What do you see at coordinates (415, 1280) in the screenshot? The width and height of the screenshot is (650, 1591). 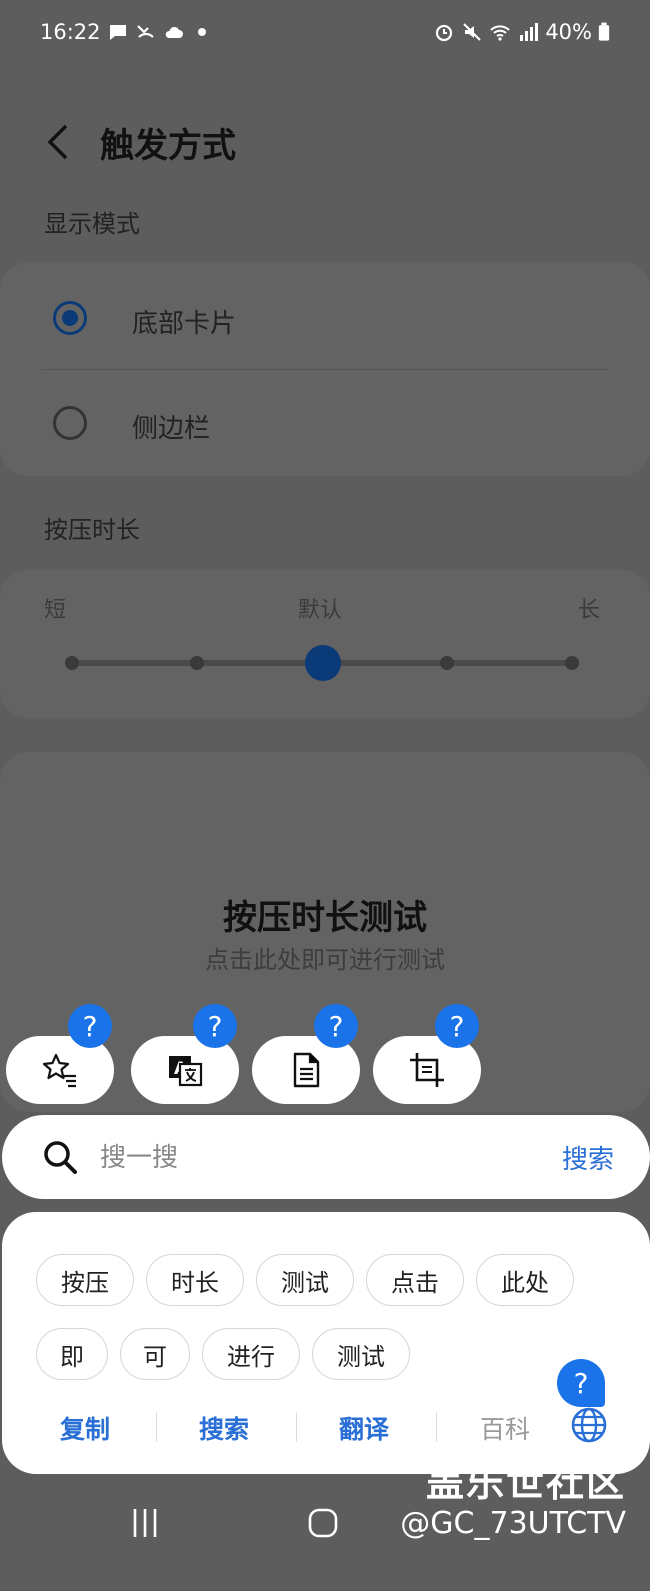 I see `word-chip: 点击` at bounding box center [415, 1280].